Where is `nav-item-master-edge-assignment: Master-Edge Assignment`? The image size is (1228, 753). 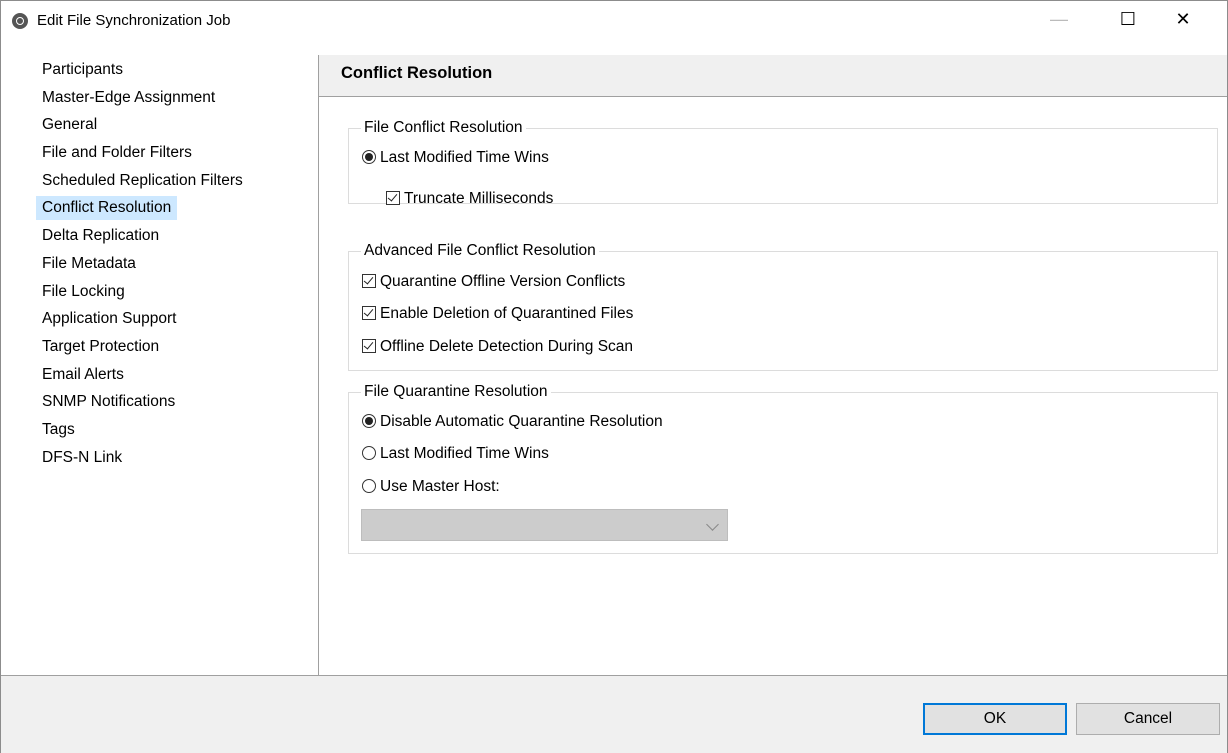
nav-item-master-edge-assignment: Master-Edge Assignment is located at coordinates (128, 98).